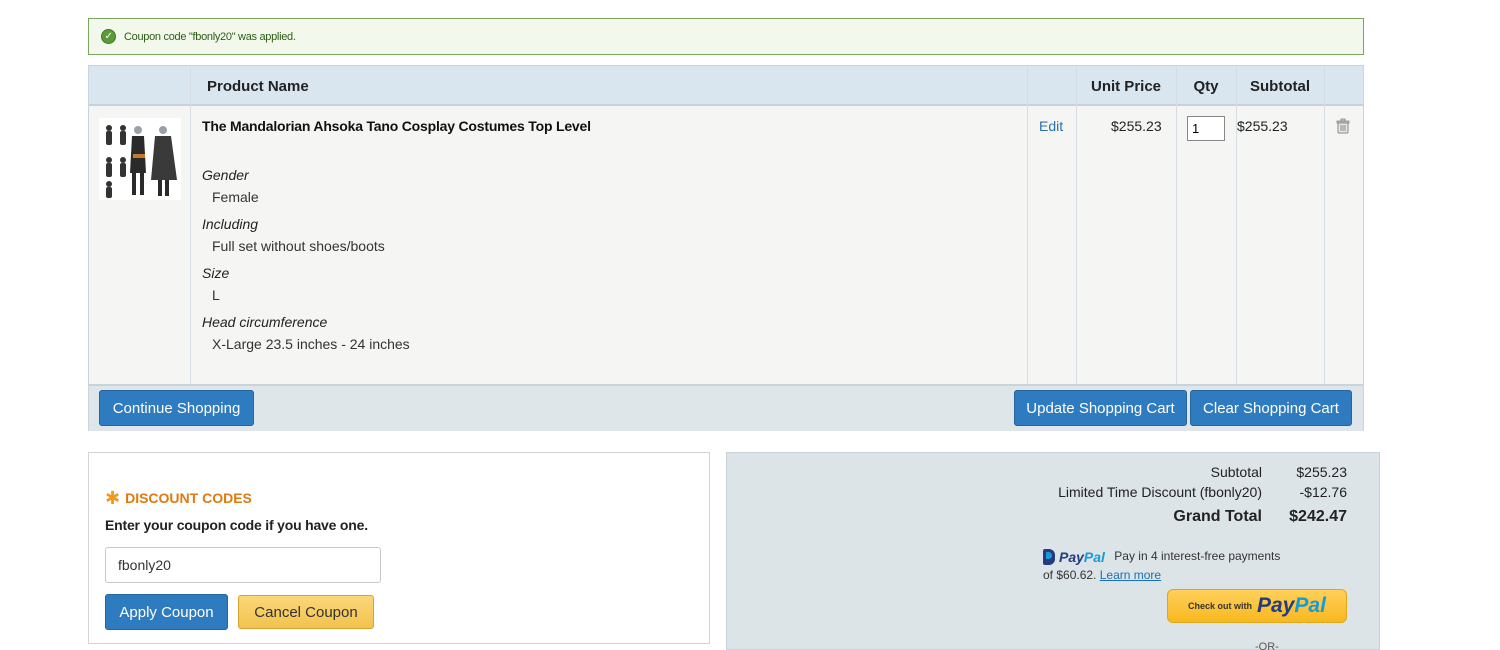  What do you see at coordinates (1130, 575) in the screenshot?
I see `learn-more-link: Learn more` at bounding box center [1130, 575].